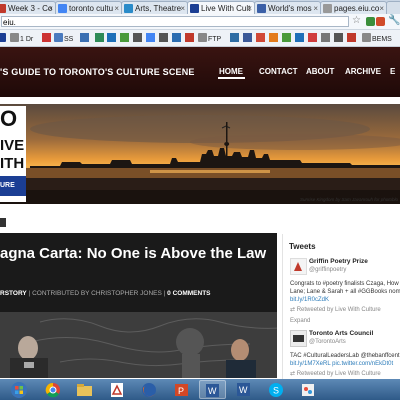 This screenshot has height=405, width=400. What do you see at coordinates (302, 246) in the screenshot?
I see `tweets-heading: Tweets` at bounding box center [302, 246].